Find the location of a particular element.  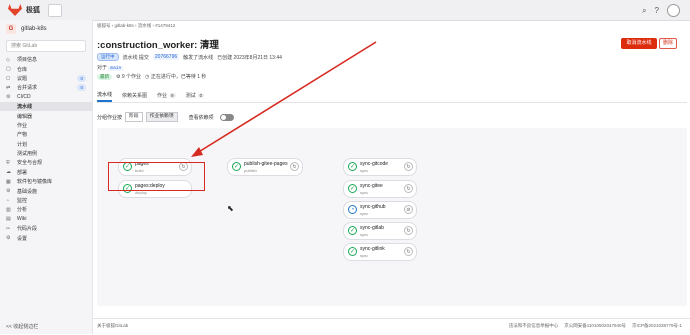

report-link: 违法和不良信息举报中心 is located at coordinates (534, 326).